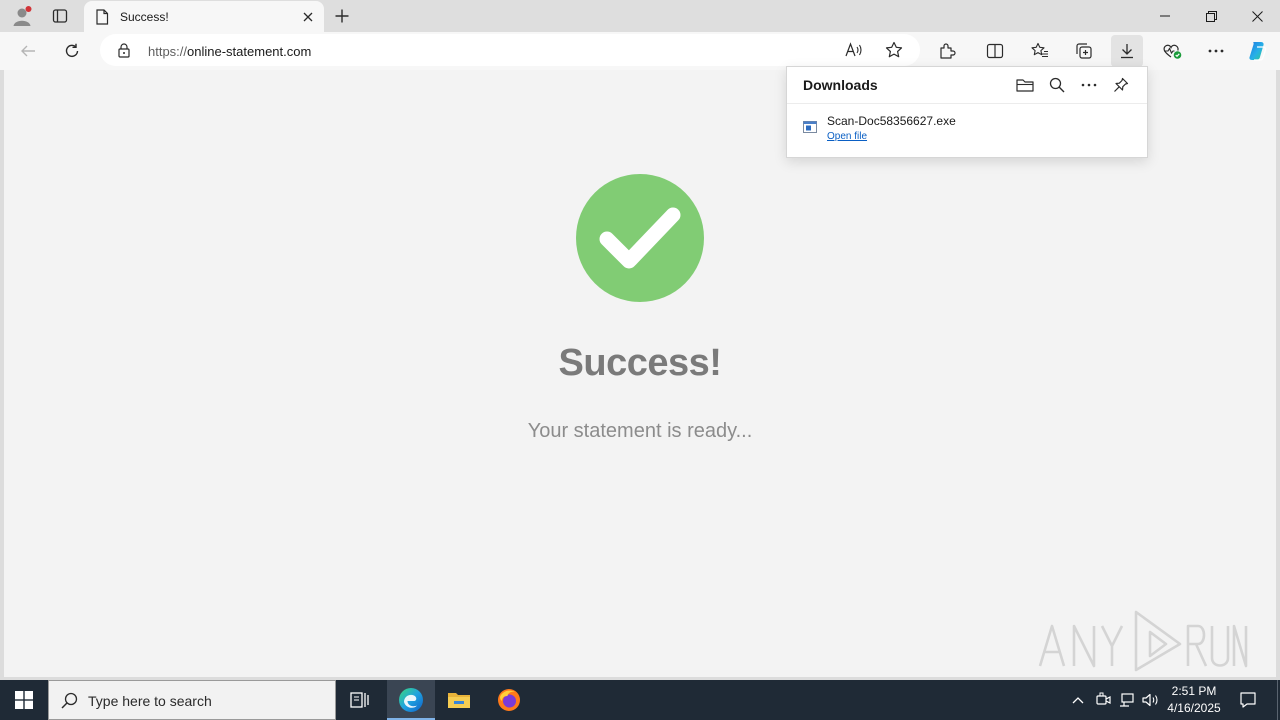  What do you see at coordinates (1057, 85) in the screenshot?
I see `search-downloads-icon` at bounding box center [1057, 85].